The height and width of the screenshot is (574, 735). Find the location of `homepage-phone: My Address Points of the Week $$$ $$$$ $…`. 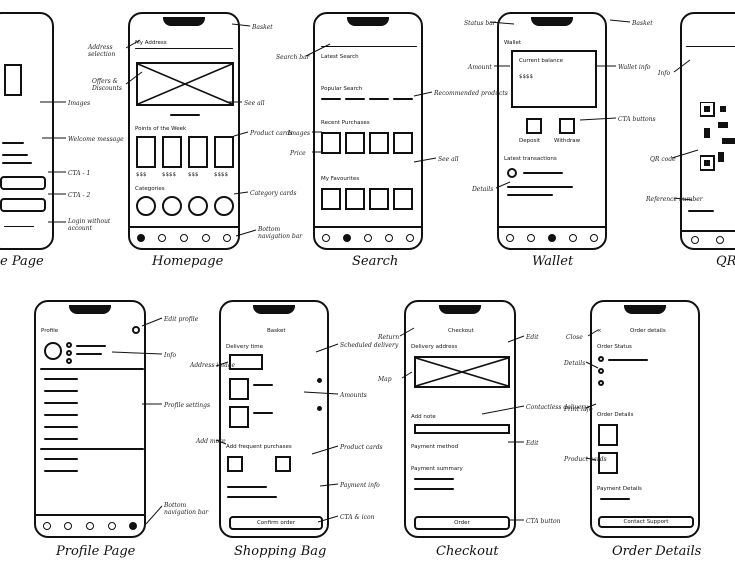

homepage-phone: My Address Points of the Week $$$ $$$$ $… is located at coordinates (184, 131).